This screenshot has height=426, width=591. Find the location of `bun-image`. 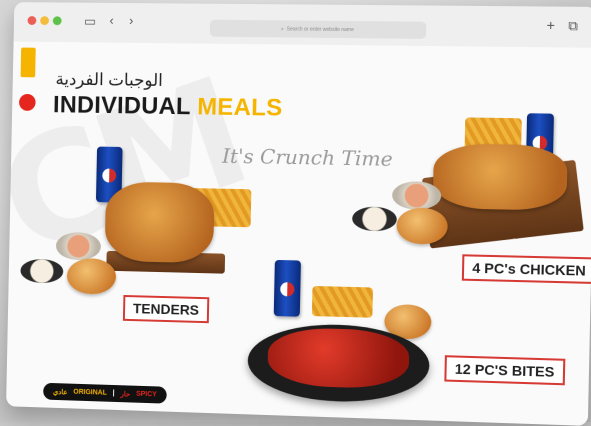

bun-image is located at coordinates (92, 276).